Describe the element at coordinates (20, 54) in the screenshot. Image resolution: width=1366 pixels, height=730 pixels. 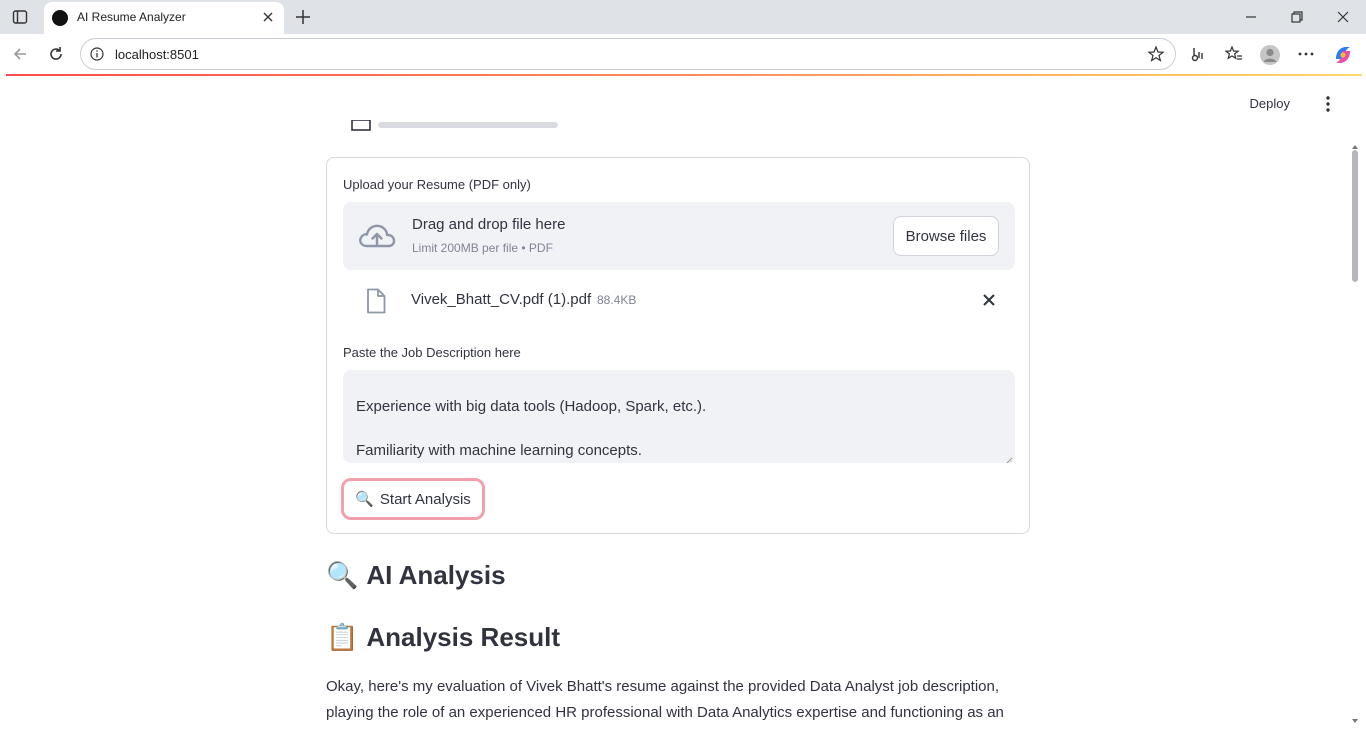
I see `back-icon` at that location.